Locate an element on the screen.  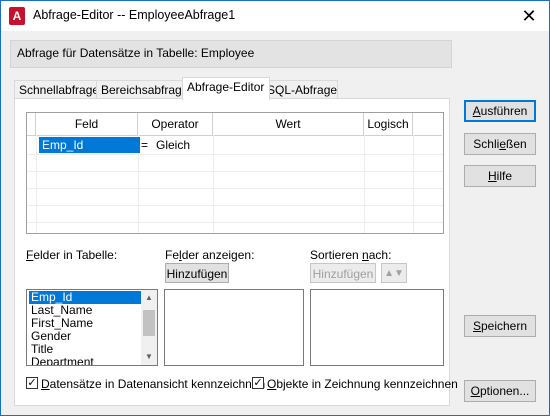
label-mnemonic: H is located at coordinates (492, 176).